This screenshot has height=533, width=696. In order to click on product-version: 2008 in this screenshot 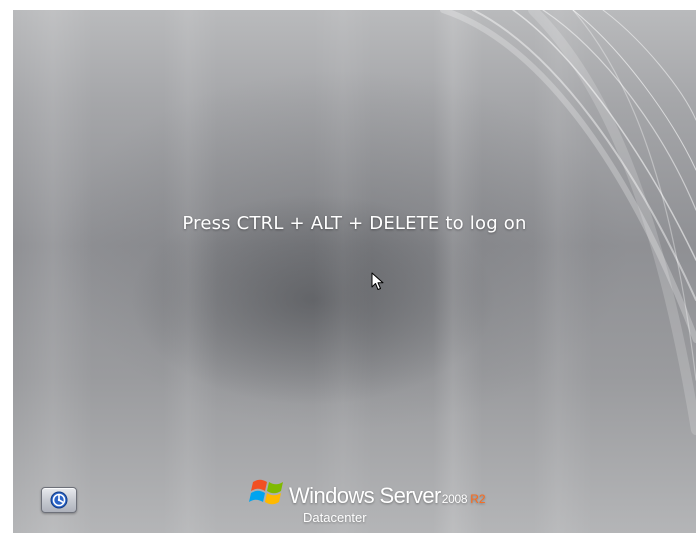, I will do `click(454, 499)`.